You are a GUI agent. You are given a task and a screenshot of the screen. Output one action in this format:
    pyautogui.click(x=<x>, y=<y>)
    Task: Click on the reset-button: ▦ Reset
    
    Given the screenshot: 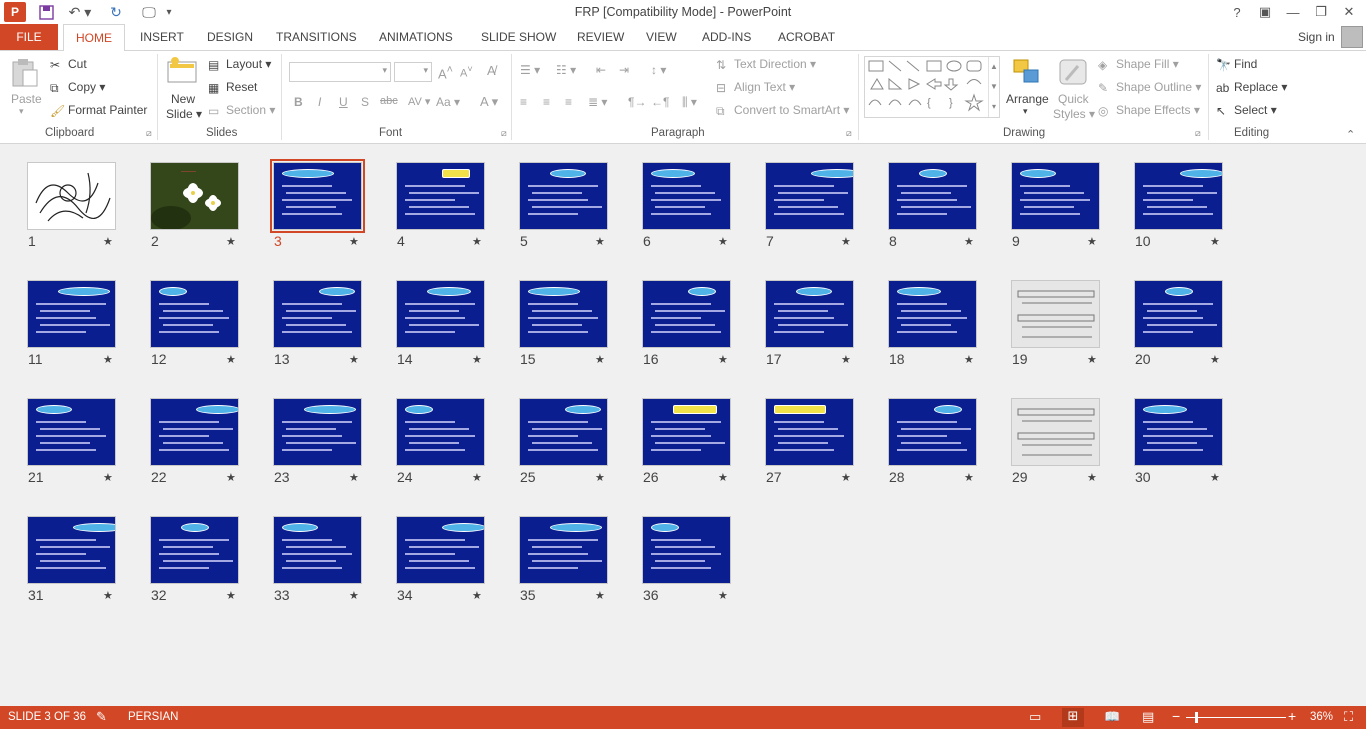 What is the action you would take?
    pyautogui.click(x=232, y=87)
    